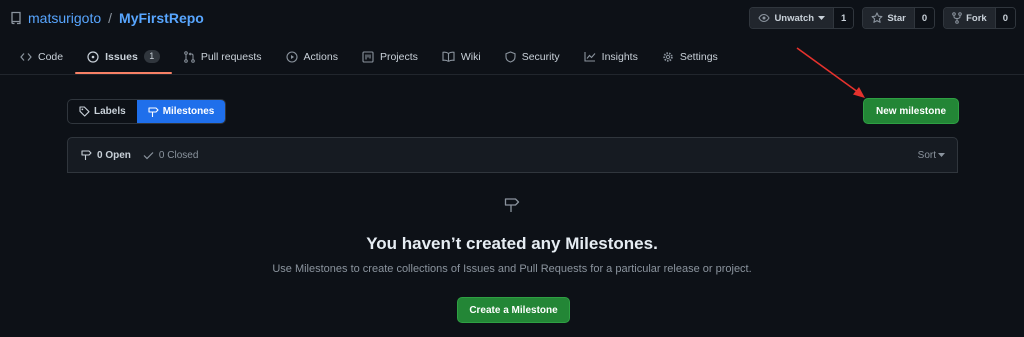 The width and height of the screenshot is (1024, 337). I want to click on labels-milestones-subnav: Labels Milestones, so click(147, 111).